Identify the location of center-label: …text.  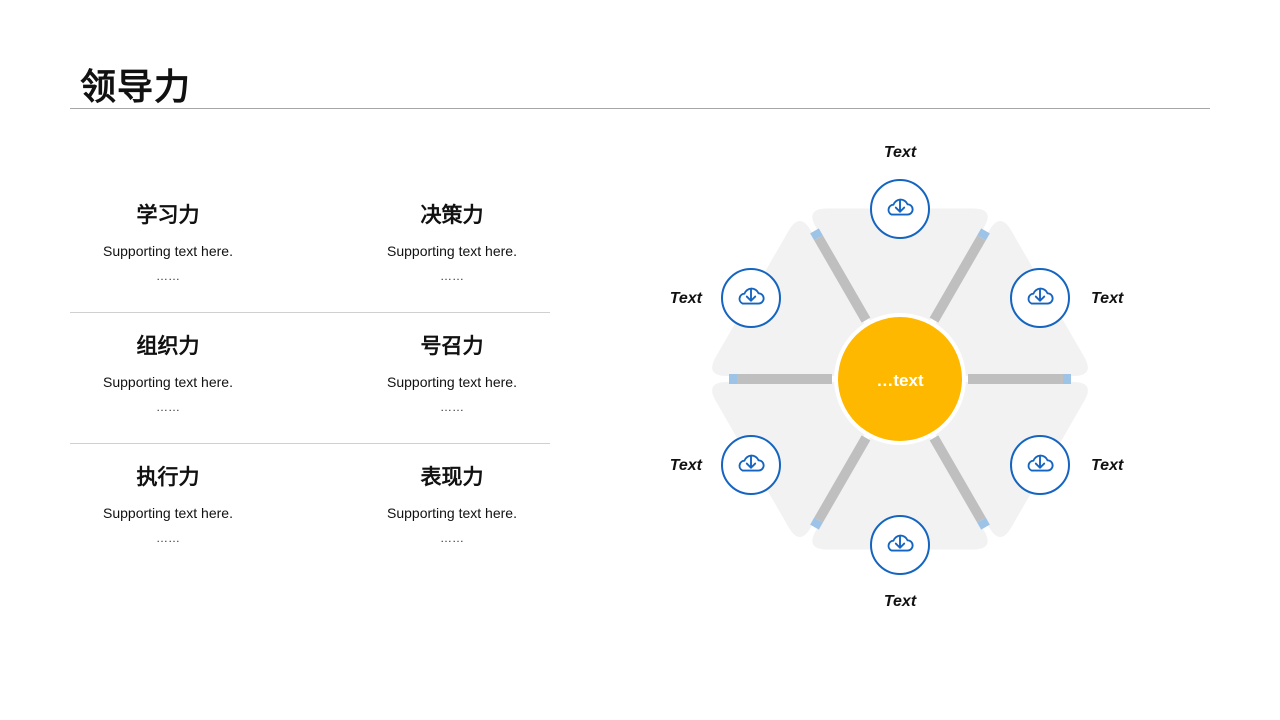
(900, 380).